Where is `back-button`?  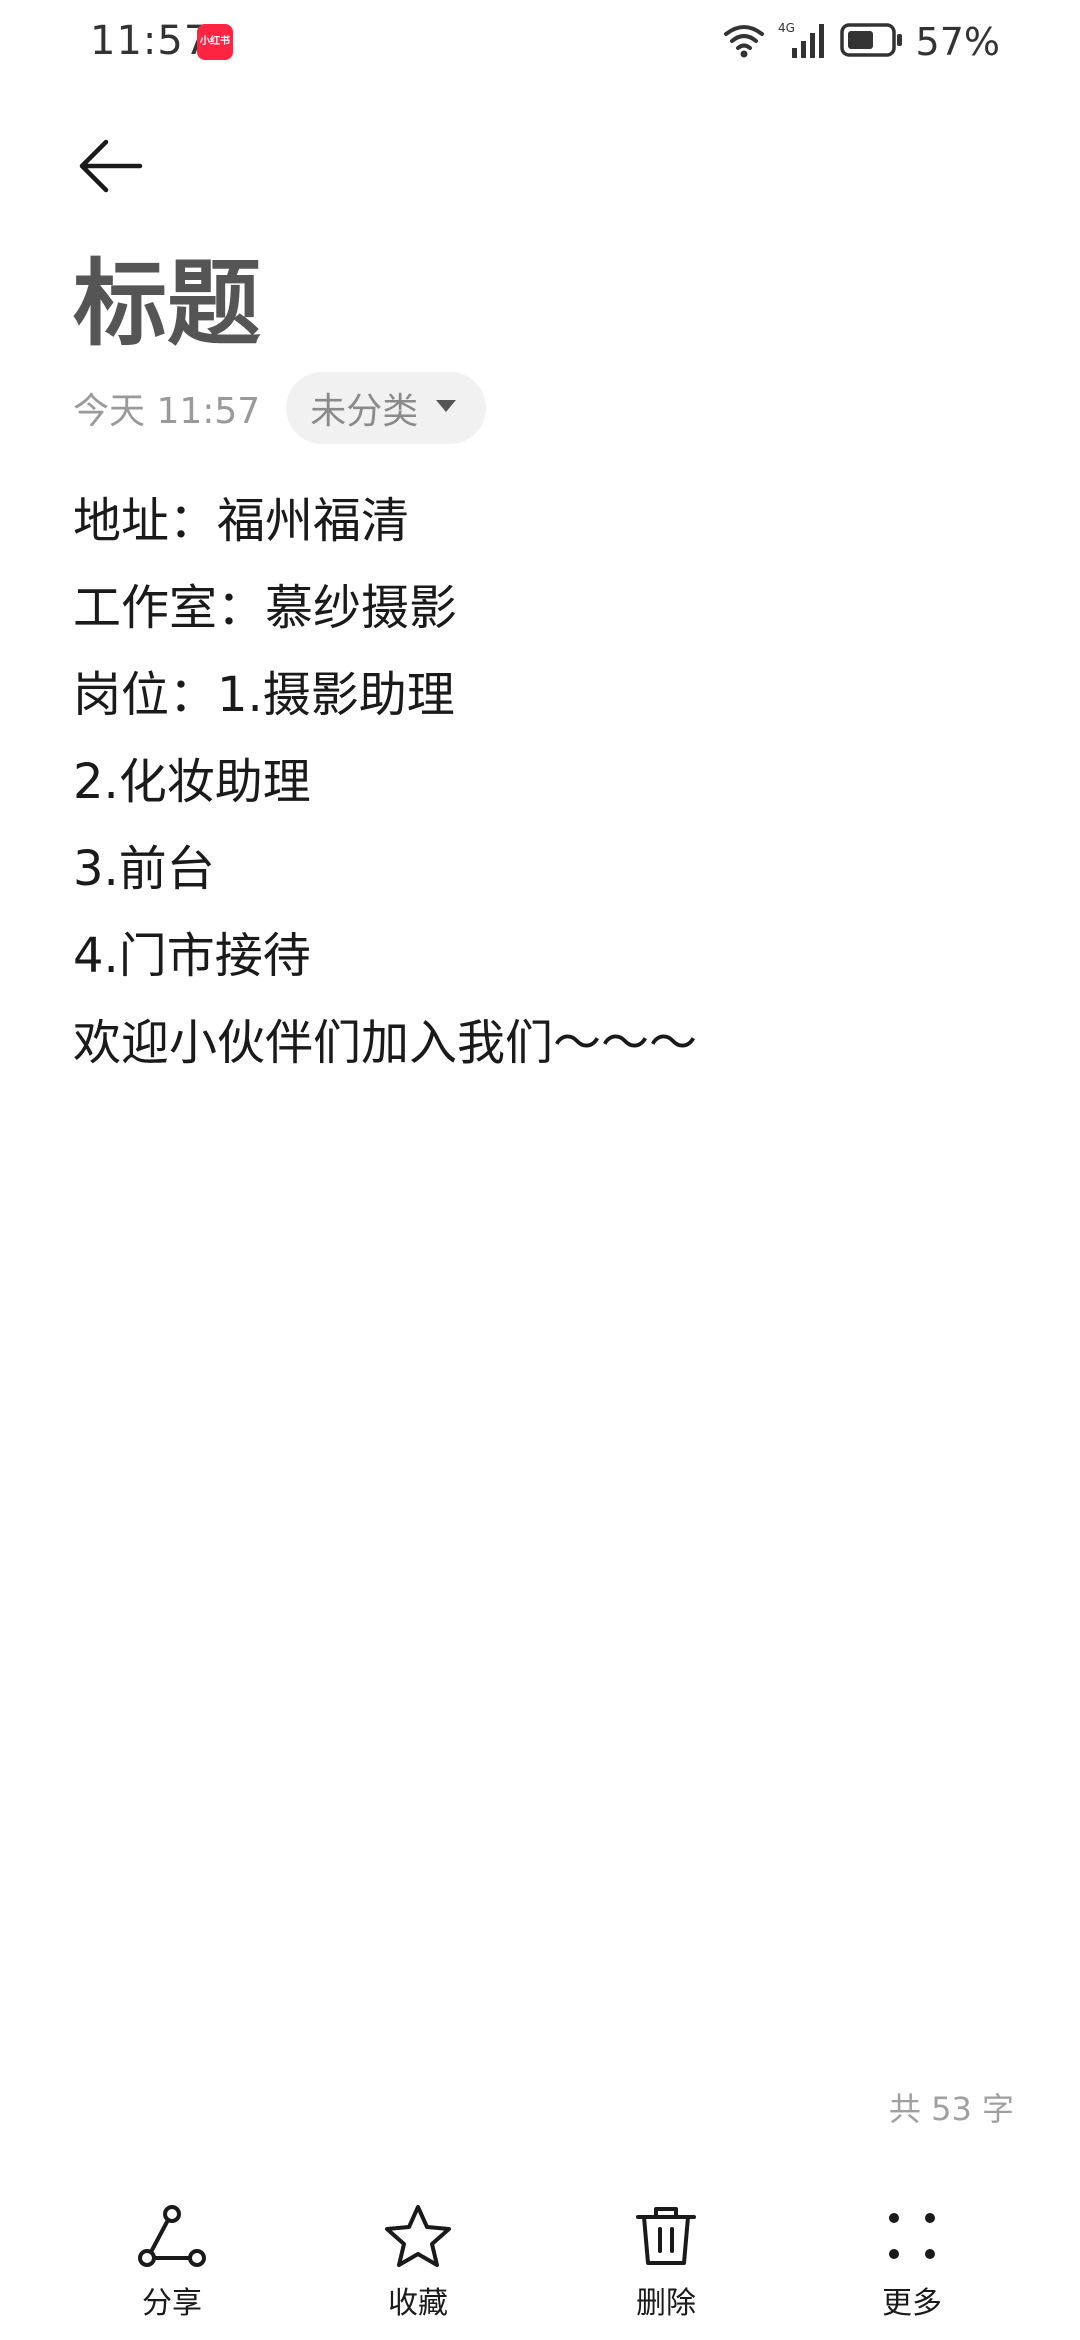 back-button is located at coordinates (110, 168).